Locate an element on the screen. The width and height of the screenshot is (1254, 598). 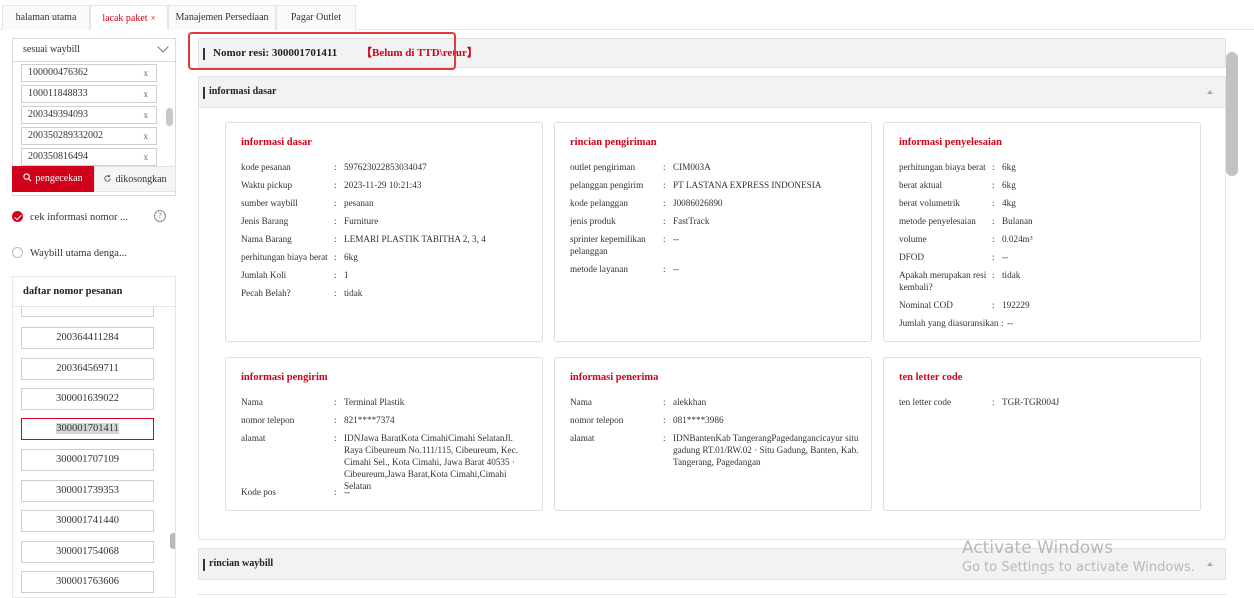
section-header-basic: informasi dasar is located at coordinates (712, 92).